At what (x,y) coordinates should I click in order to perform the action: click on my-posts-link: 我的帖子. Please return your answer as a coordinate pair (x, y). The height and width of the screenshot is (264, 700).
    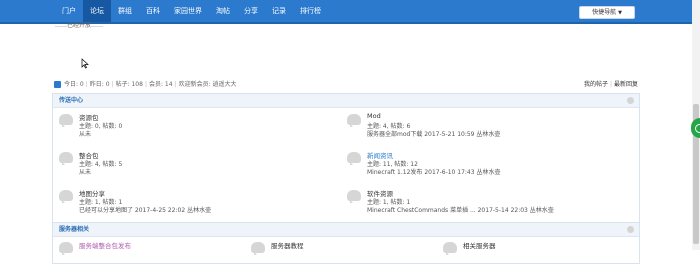
    Looking at the image, I should click on (596, 84).